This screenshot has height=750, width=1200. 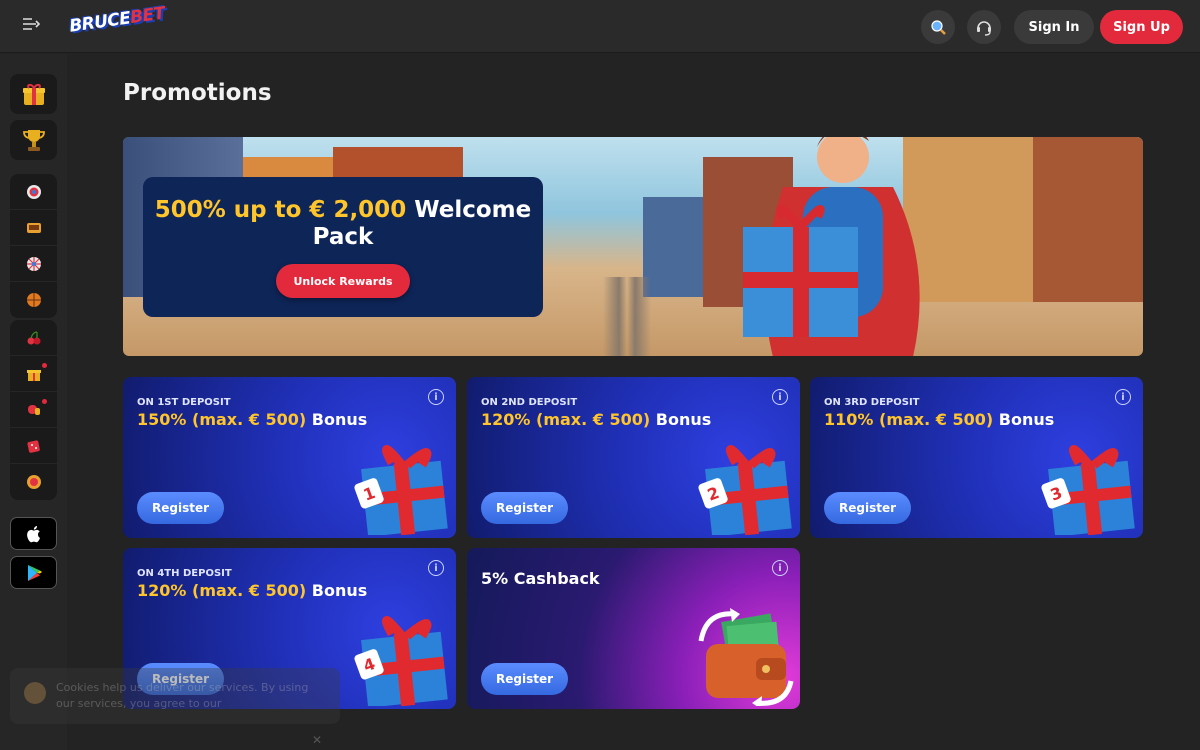 I want to click on sidebar-item-tournaments, so click(x=33, y=140).